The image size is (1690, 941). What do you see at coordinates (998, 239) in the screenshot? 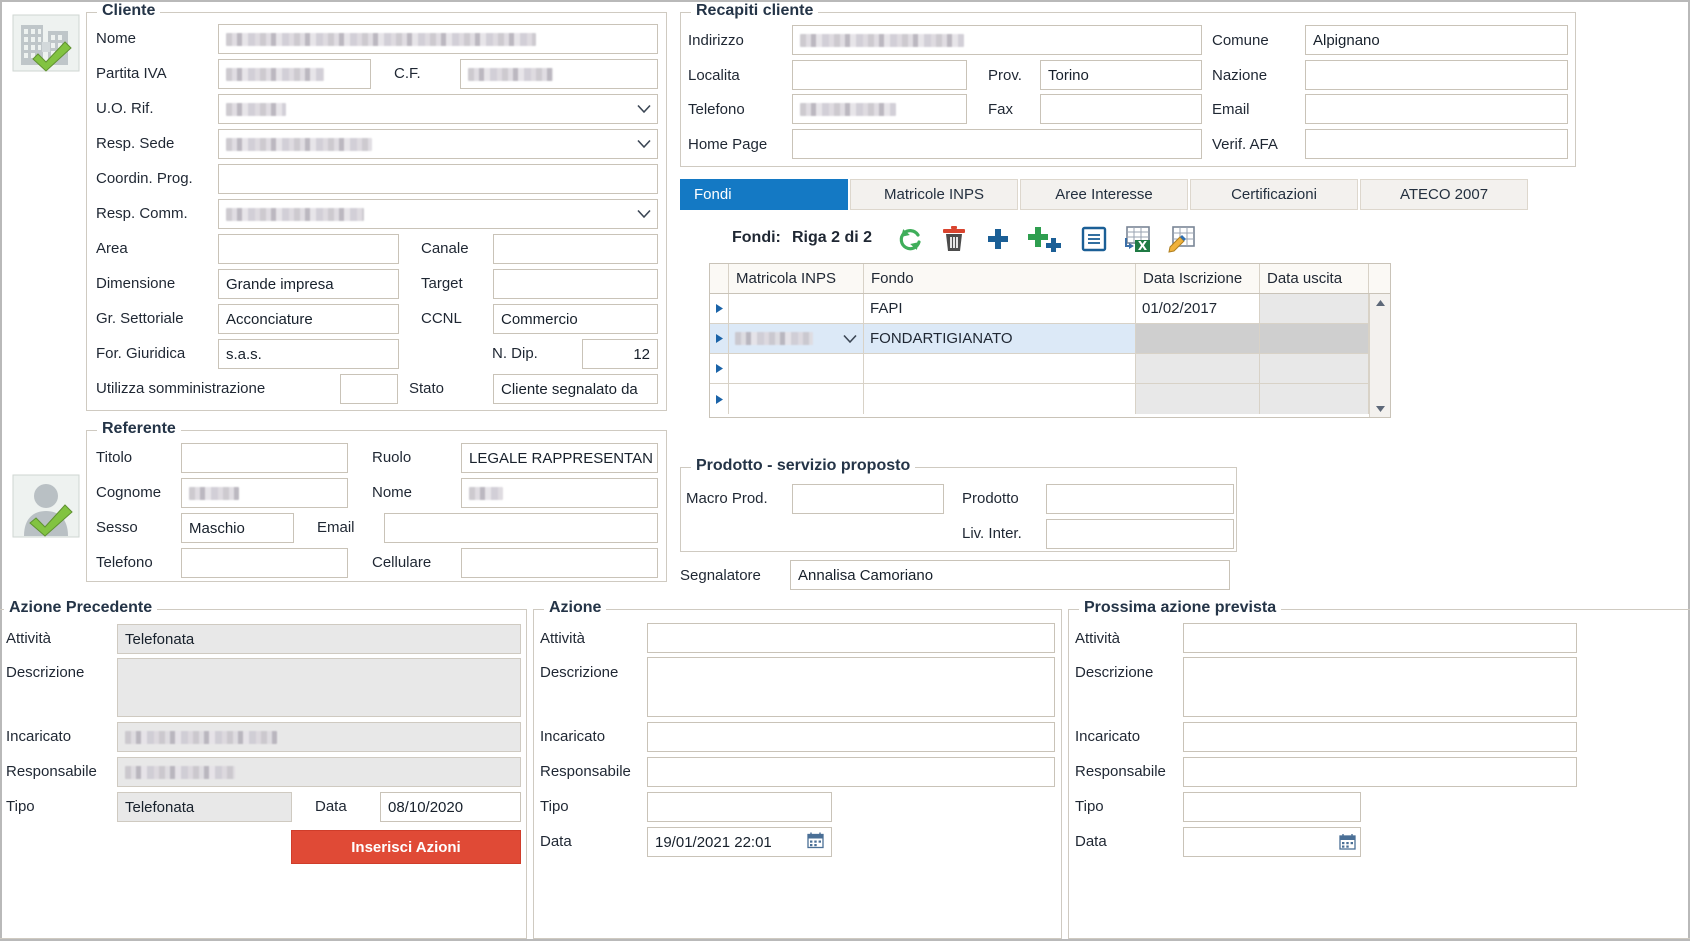
I see `add-icon` at bounding box center [998, 239].